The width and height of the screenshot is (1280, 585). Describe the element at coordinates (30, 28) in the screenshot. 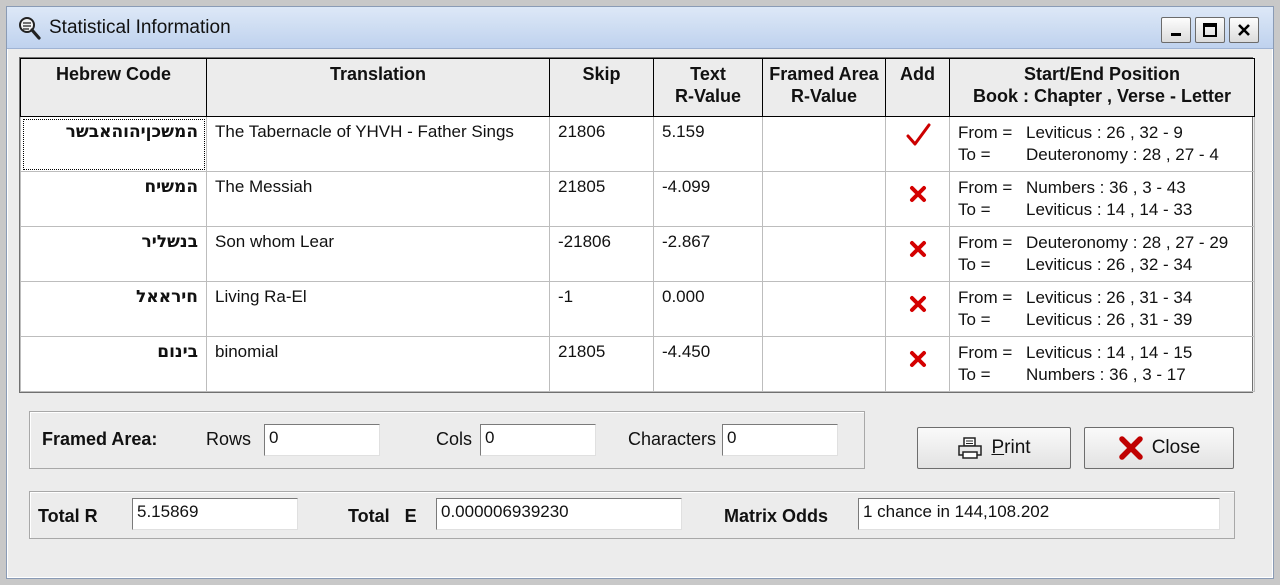

I see `magnifier-icon` at that location.